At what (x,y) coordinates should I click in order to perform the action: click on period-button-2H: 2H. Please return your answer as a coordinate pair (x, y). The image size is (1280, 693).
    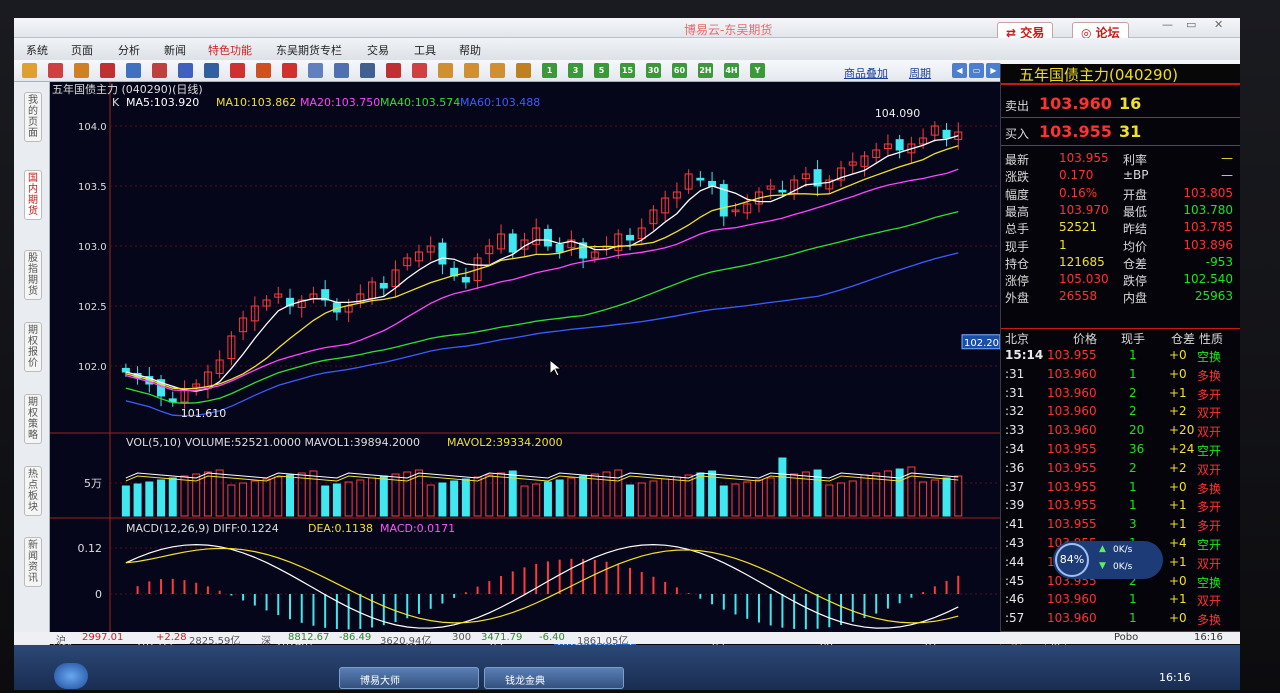
    Looking at the image, I should click on (705, 70).